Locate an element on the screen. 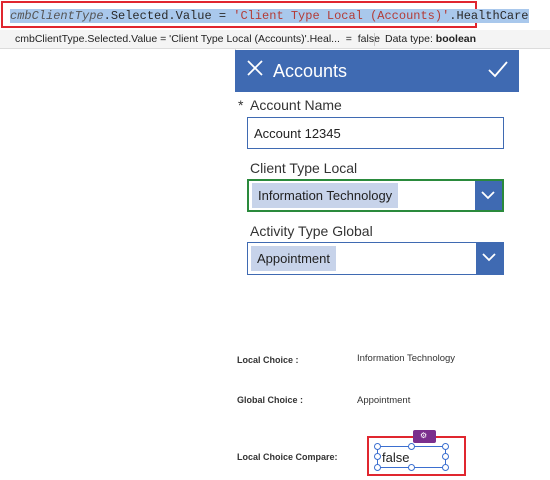 The image size is (550, 480). client-type-dropdown-button is located at coordinates (488, 195).